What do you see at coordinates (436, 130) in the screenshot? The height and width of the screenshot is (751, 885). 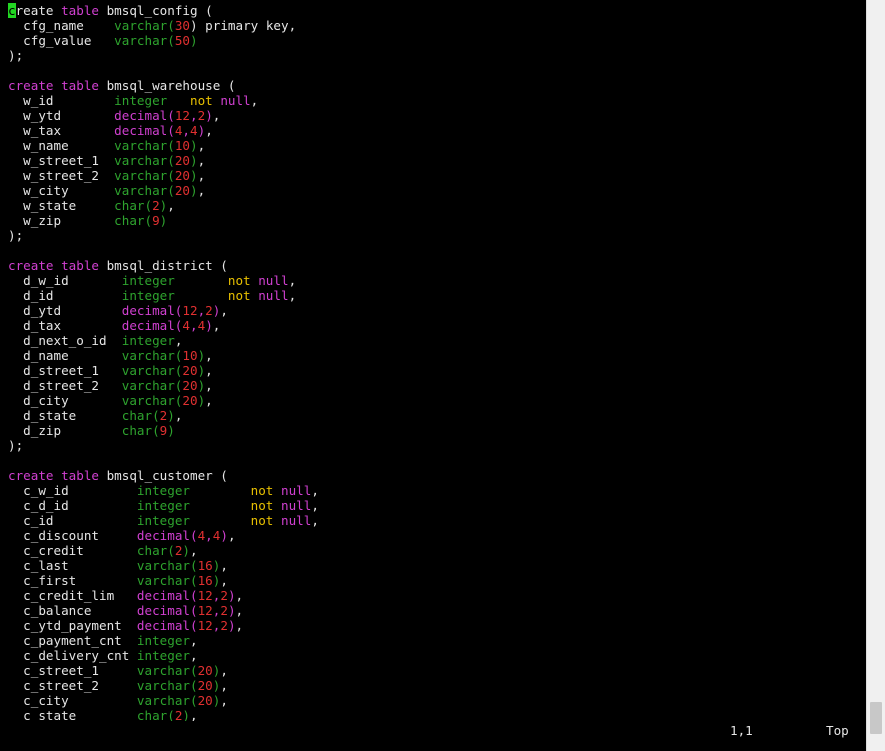 I see `code-line: w_tax decimal(4,4),` at bounding box center [436, 130].